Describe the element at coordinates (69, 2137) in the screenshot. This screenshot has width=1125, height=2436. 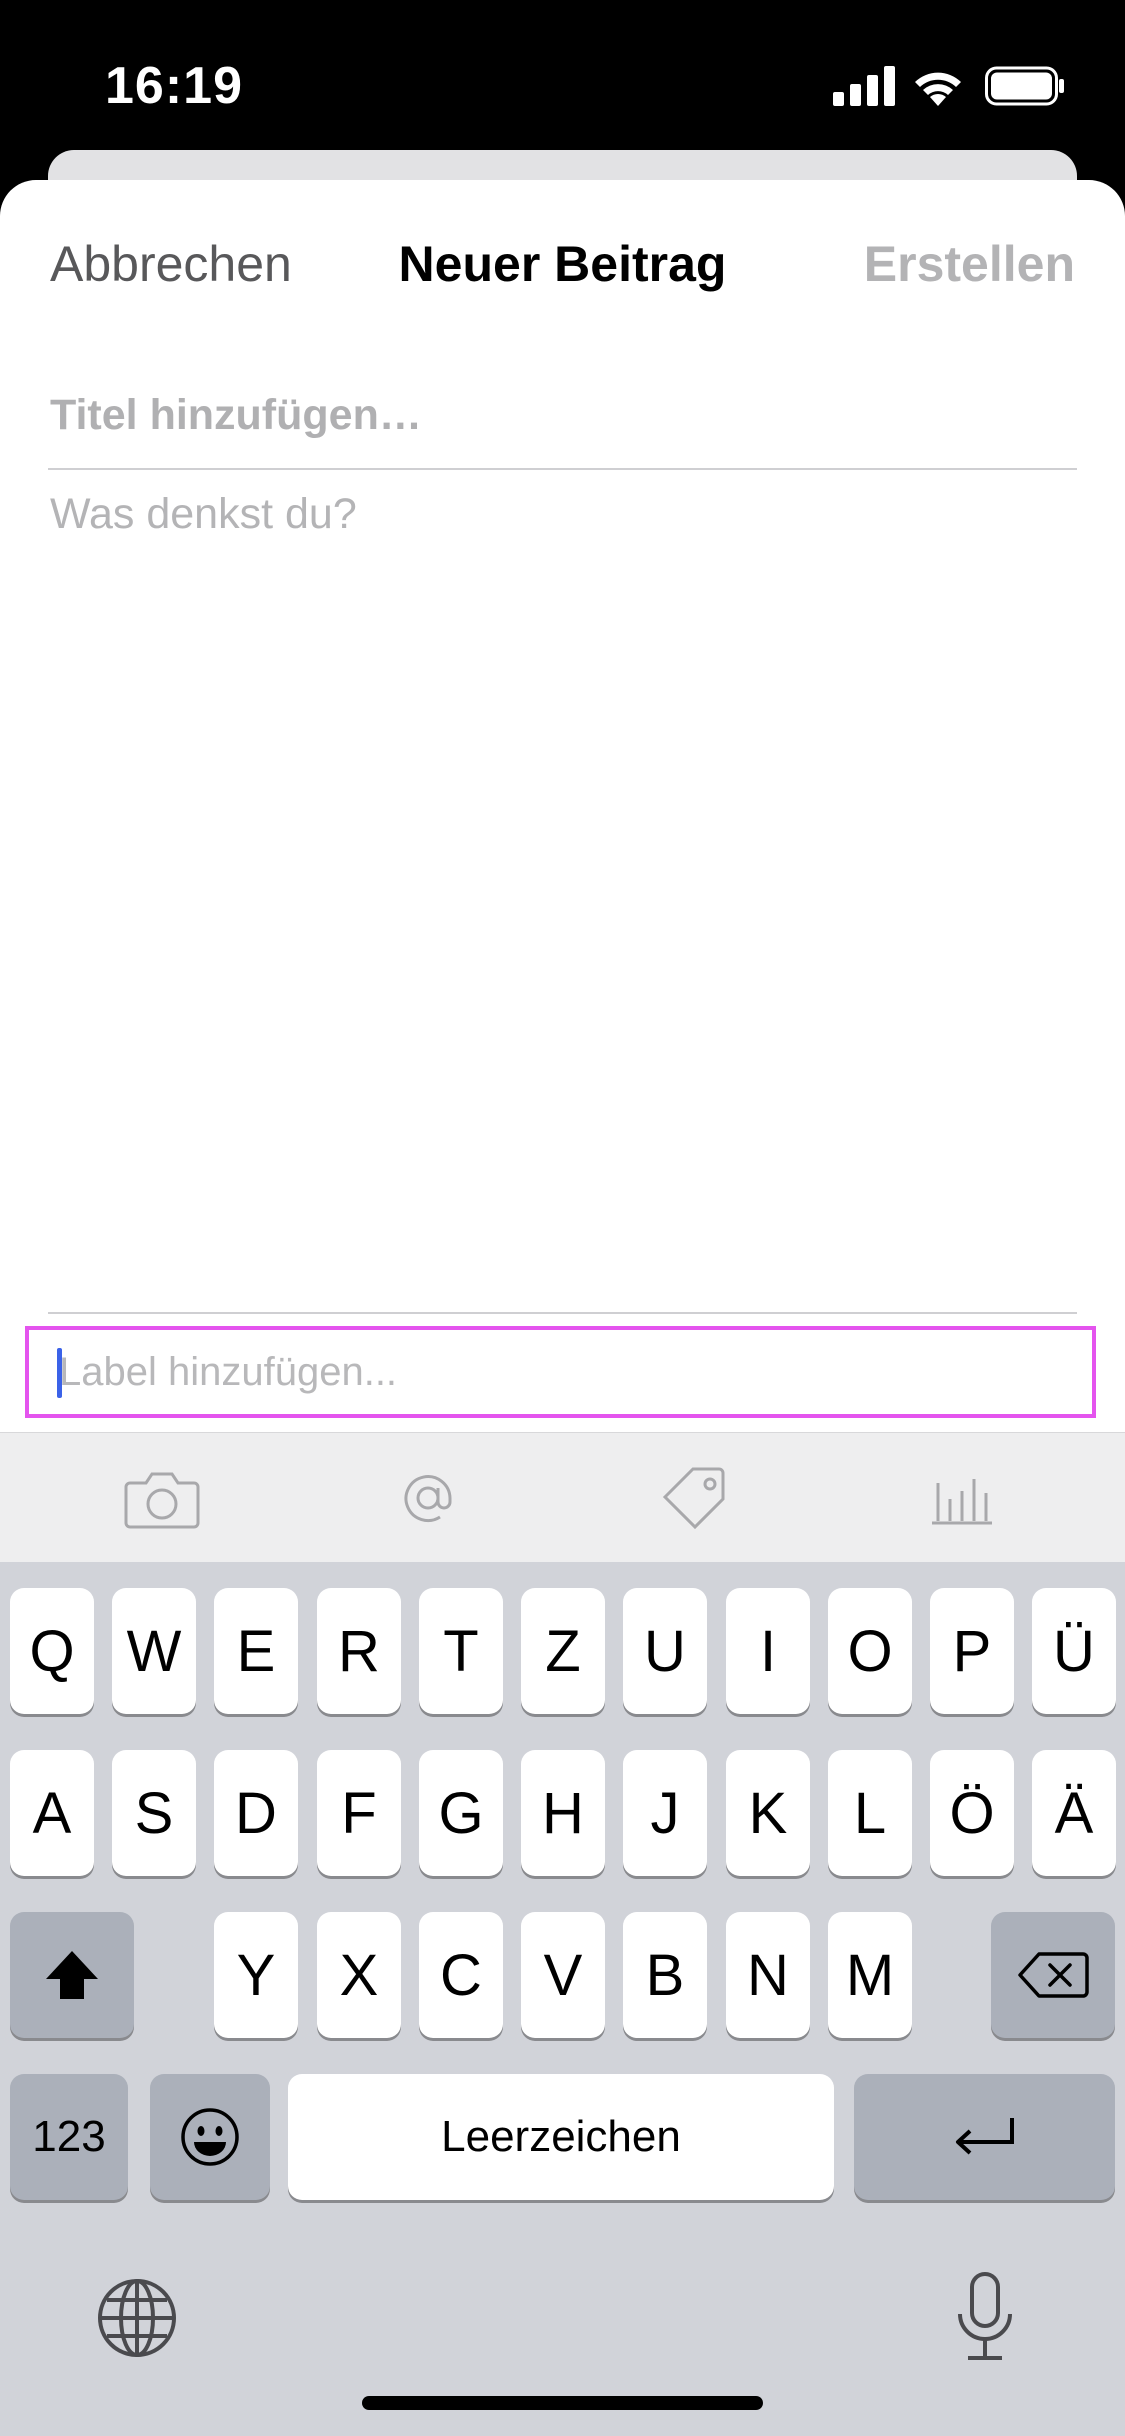
I see `numbers-key: 123` at that location.